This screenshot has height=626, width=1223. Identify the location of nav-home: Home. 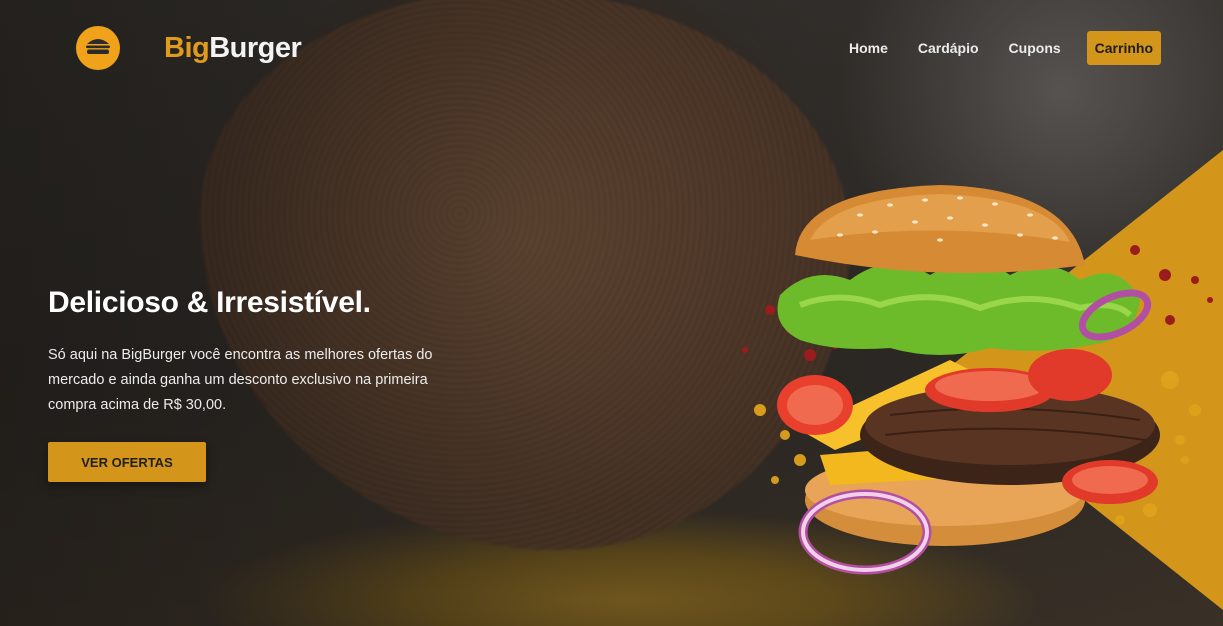
(868, 48).